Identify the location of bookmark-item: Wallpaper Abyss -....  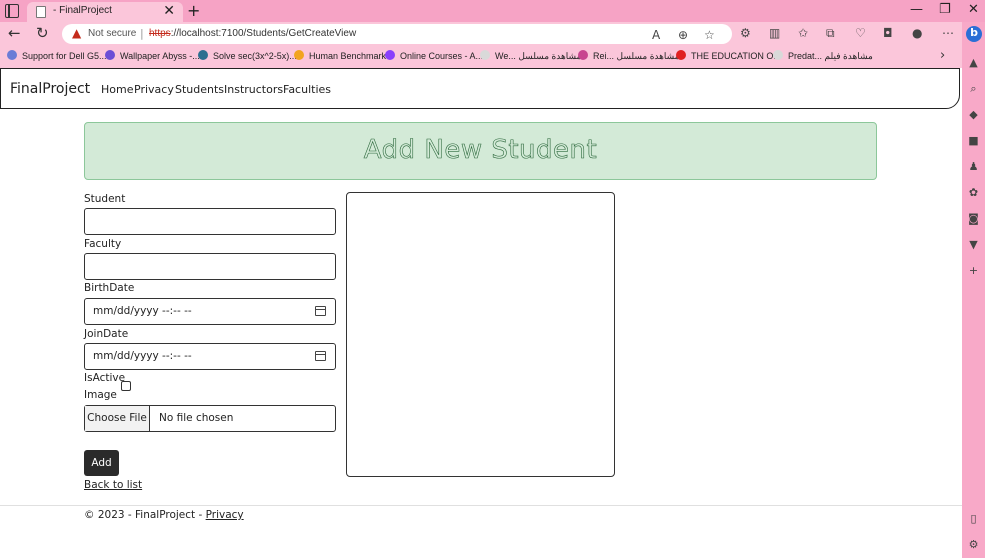
(152, 55).